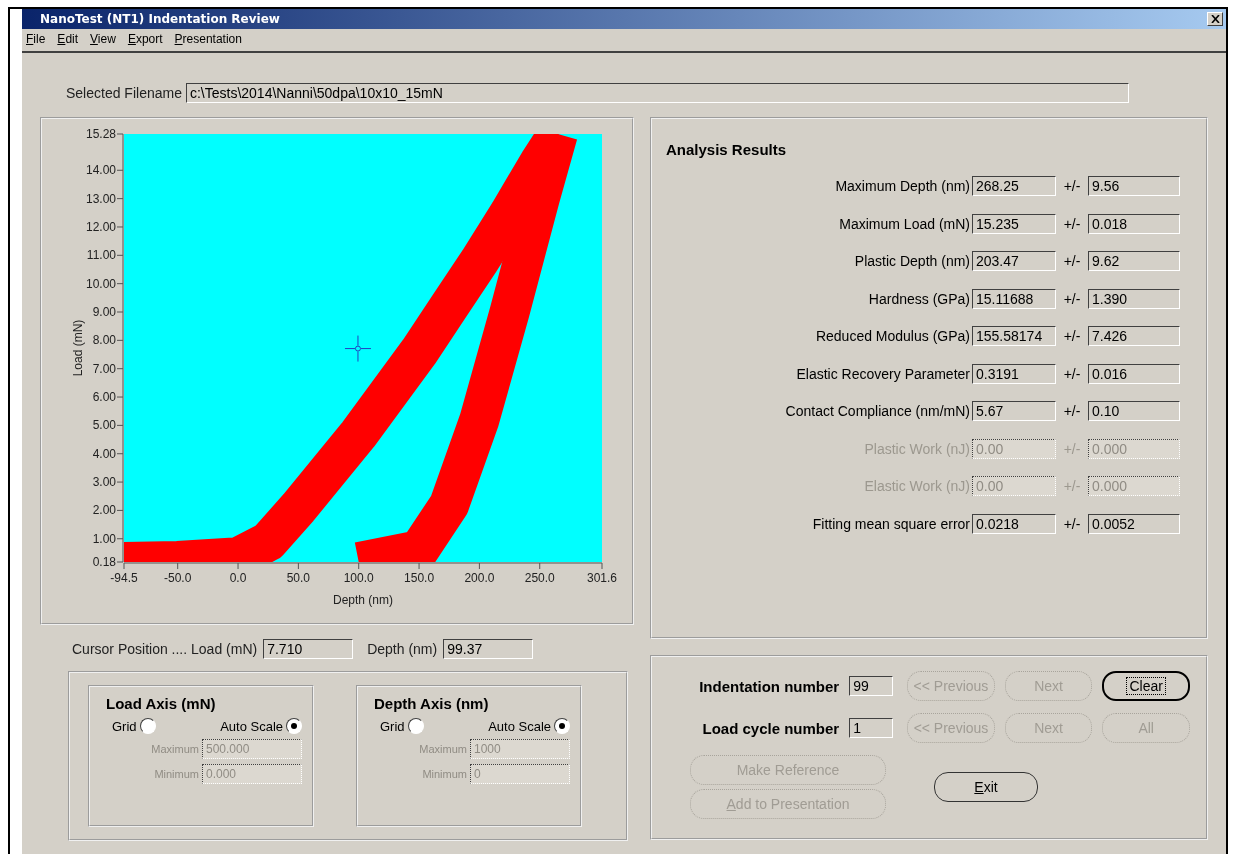 The height and width of the screenshot is (854, 1234). Describe the element at coordinates (104, 453) in the screenshot. I see `y-tick-label: 4.00` at that location.